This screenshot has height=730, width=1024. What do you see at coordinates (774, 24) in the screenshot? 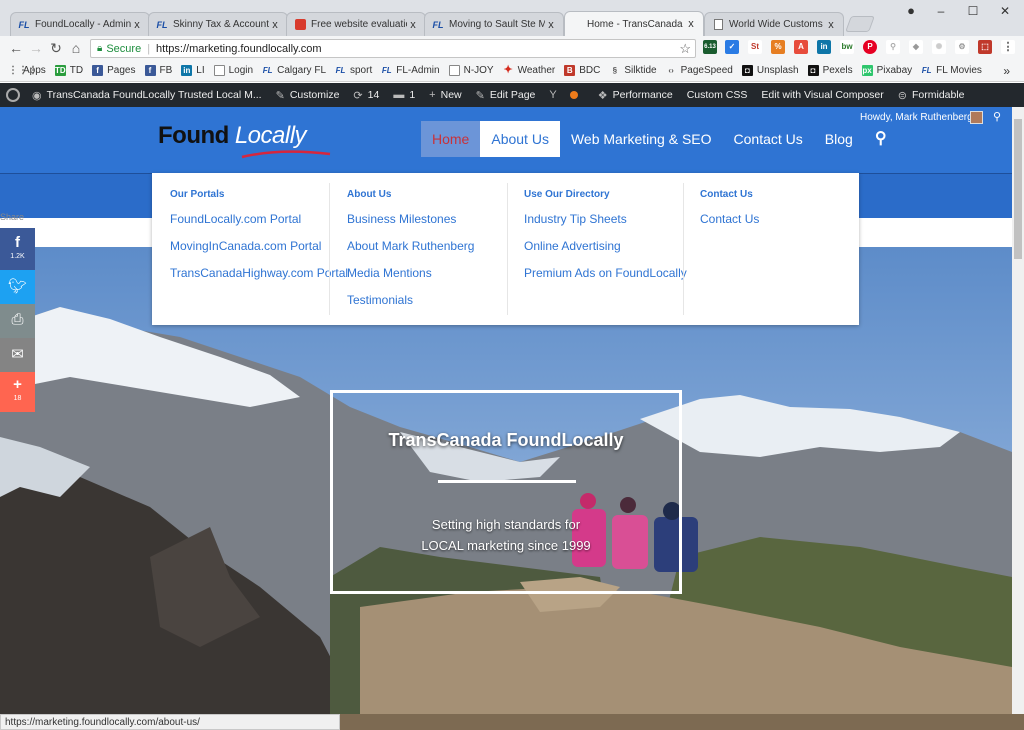
I see `browser-tab: World Wide Customs Bro x` at bounding box center [774, 24].